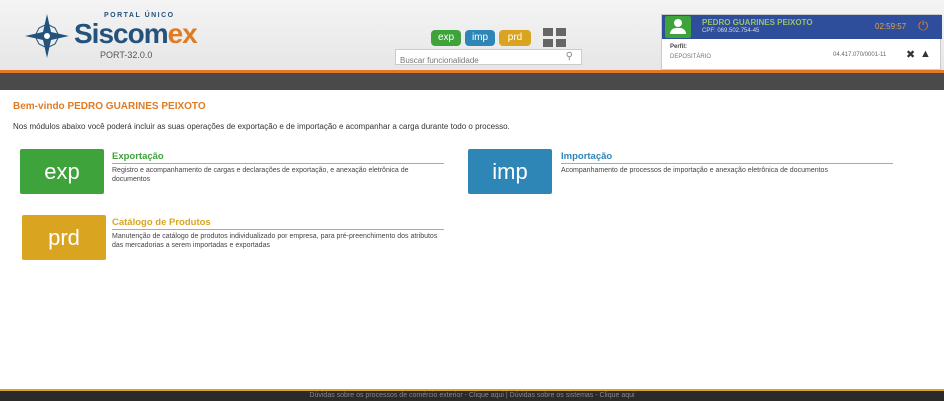 Image resolution: width=944 pixels, height=401 pixels. I want to click on grid-menu-icon, so click(555, 38).